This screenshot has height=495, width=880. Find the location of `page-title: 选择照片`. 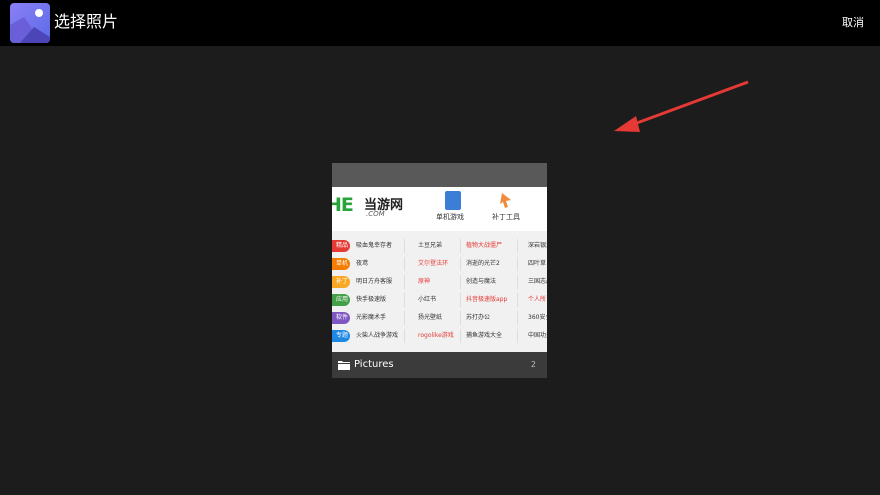

page-title: 选择照片 is located at coordinates (86, 21).